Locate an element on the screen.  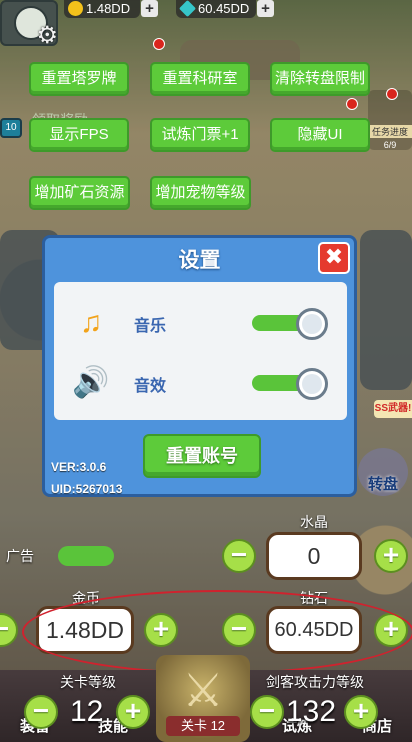
settings-gear-icon: ⚙ is located at coordinates (46, 32).